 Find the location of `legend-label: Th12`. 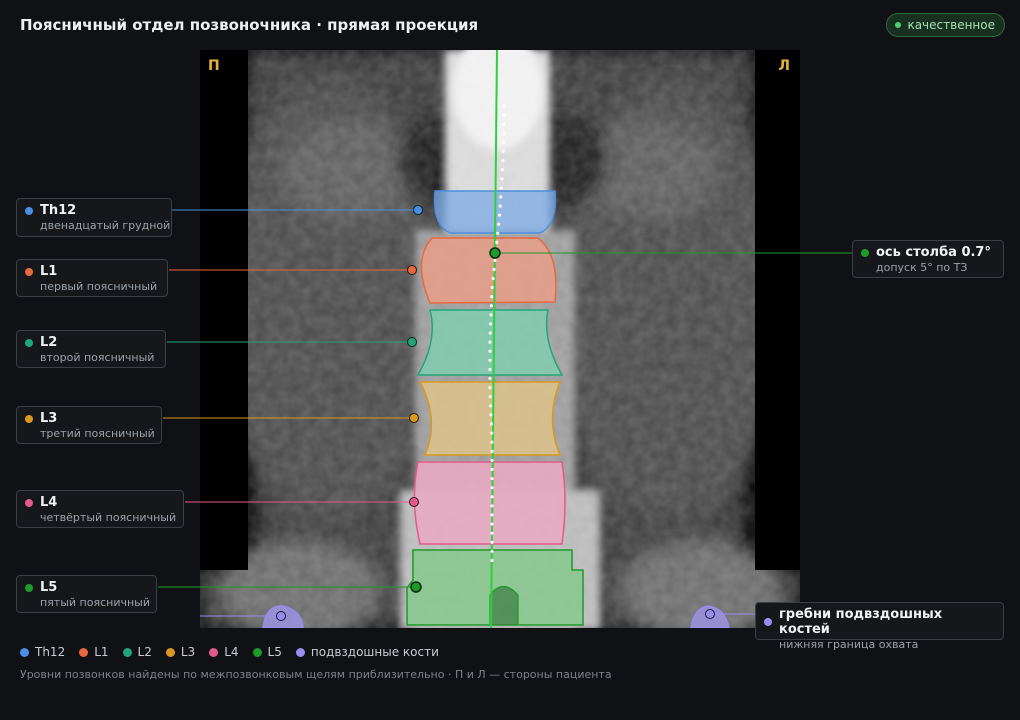

legend-label: Th12 is located at coordinates (50, 652).